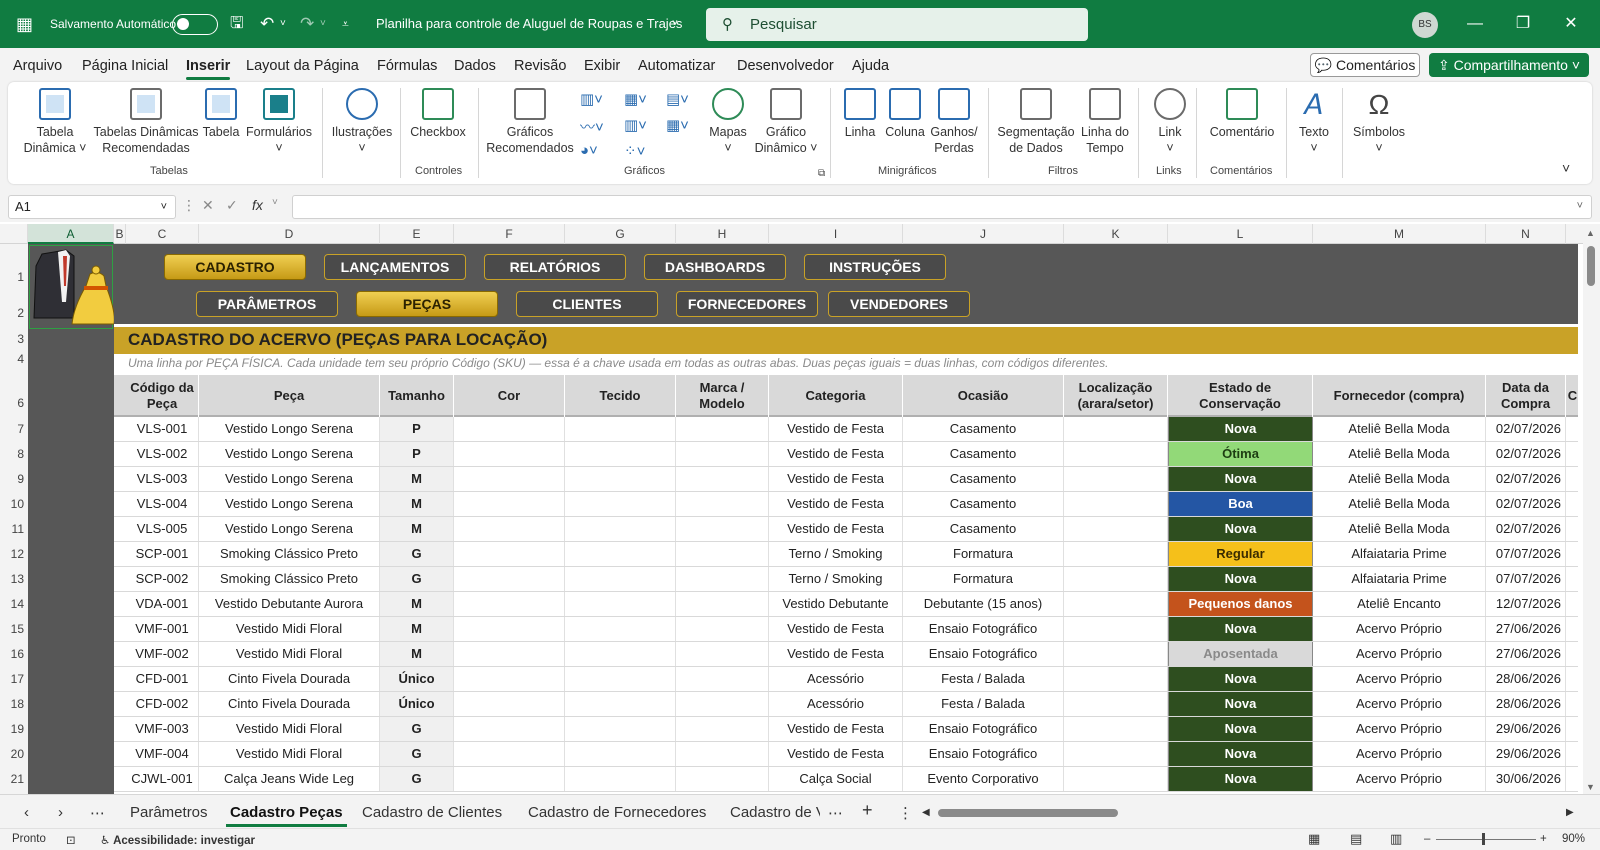  I want to click on cell-data-compra: 30/06/2026, so click(1526, 779).